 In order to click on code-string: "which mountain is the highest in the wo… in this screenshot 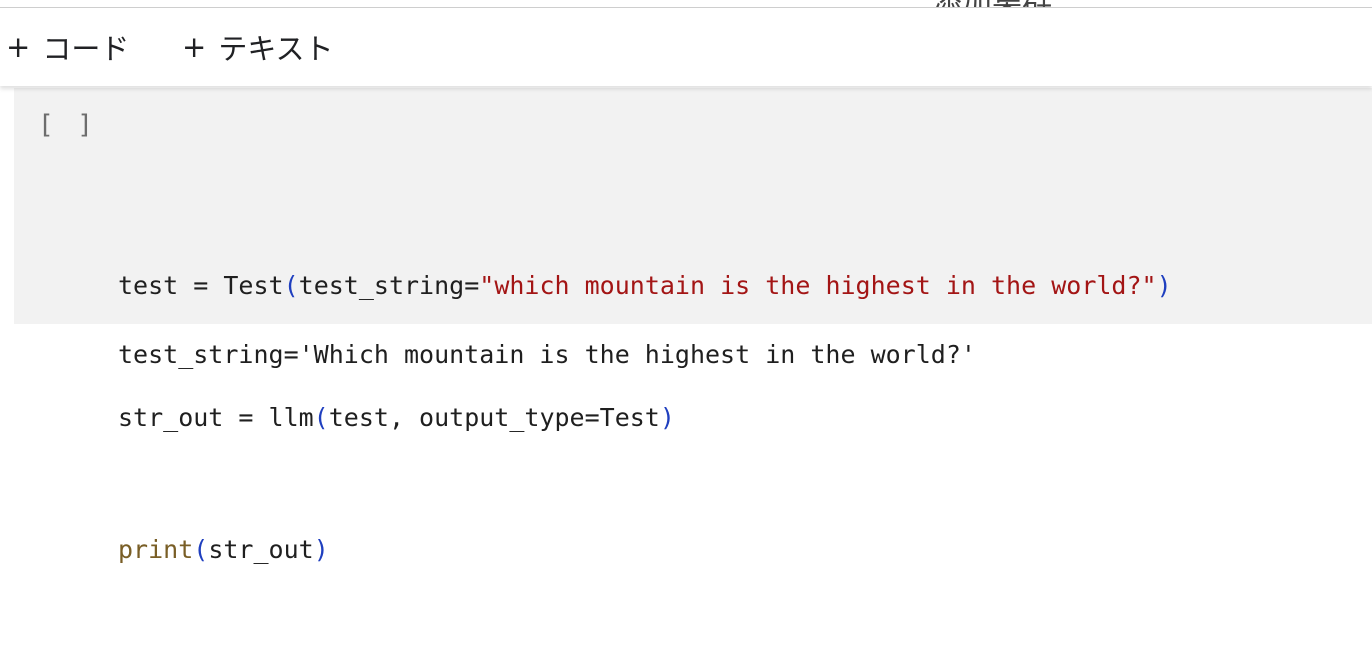, I will do `click(818, 285)`.